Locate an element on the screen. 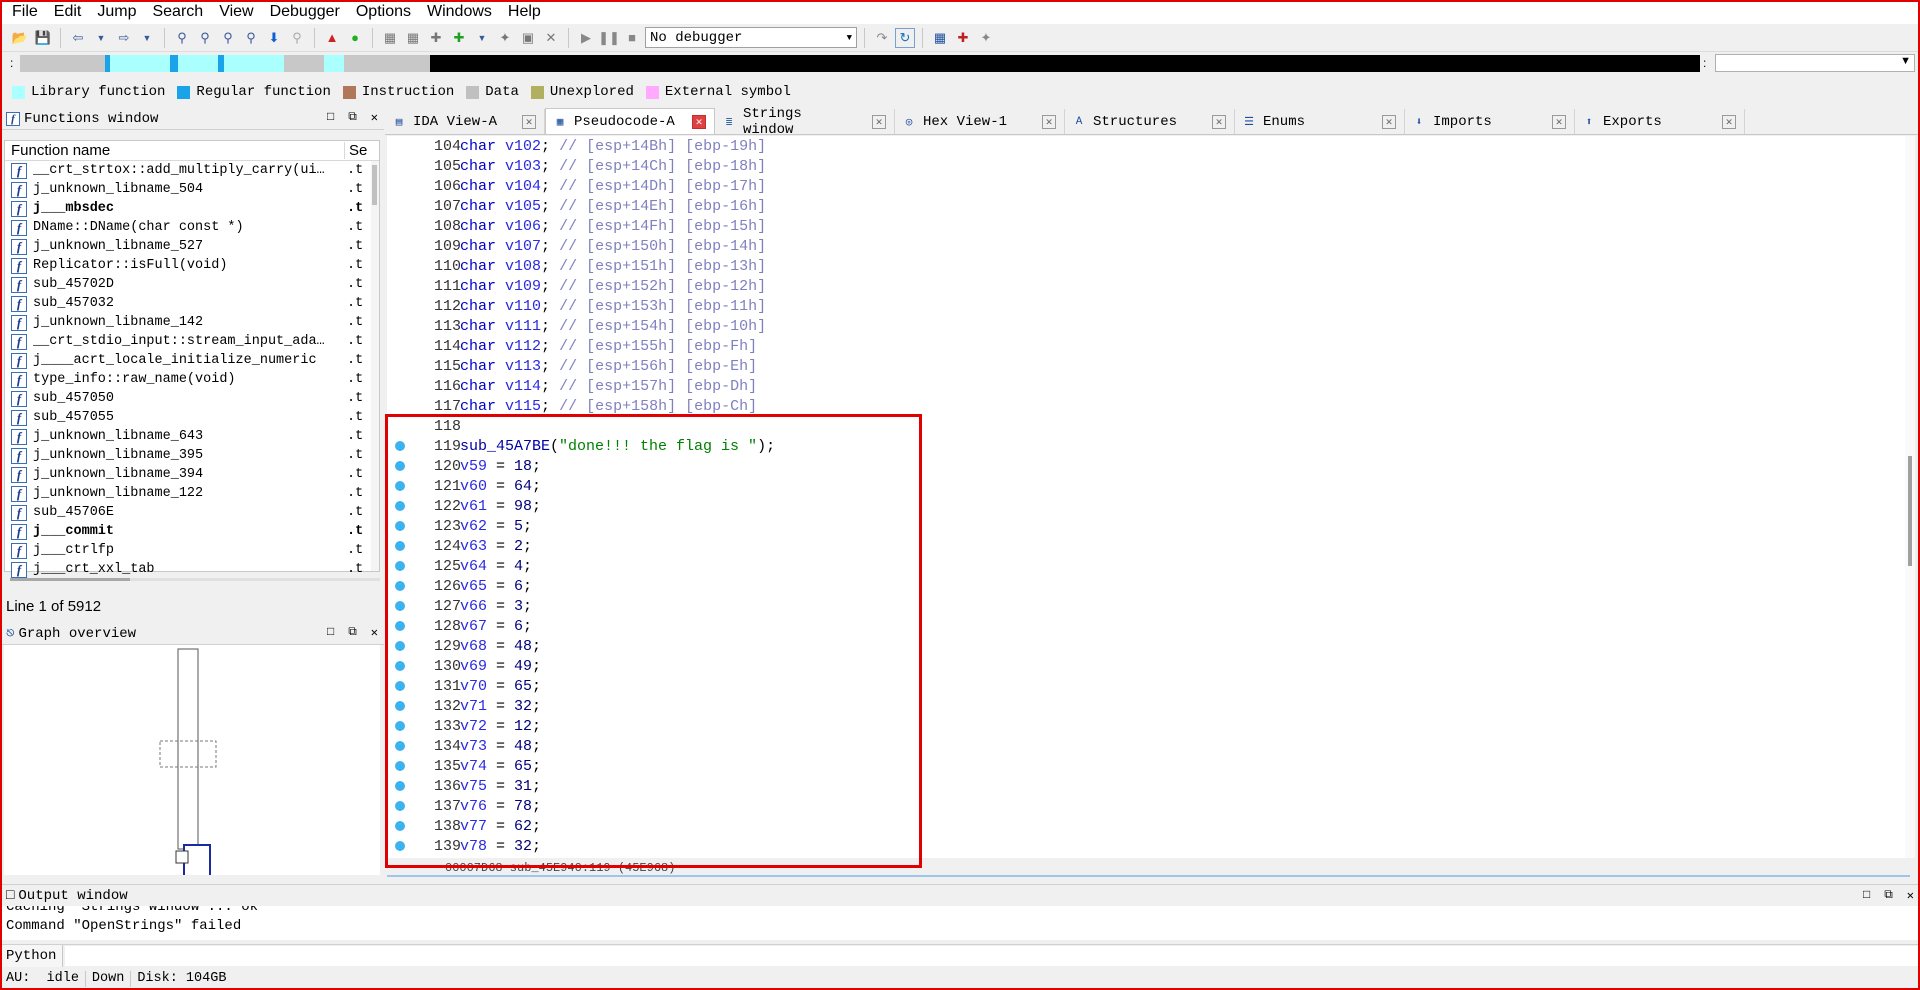  tab-ida-view-a: ▤ IDA View-A ✕ is located at coordinates (465, 121).